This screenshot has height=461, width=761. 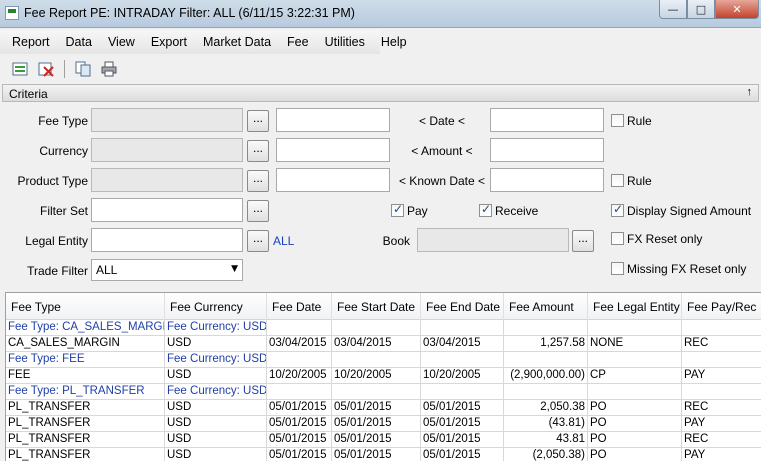 What do you see at coordinates (46, 69) in the screenshot?
I see `clear-report-button` at bounding box center [46, 69].